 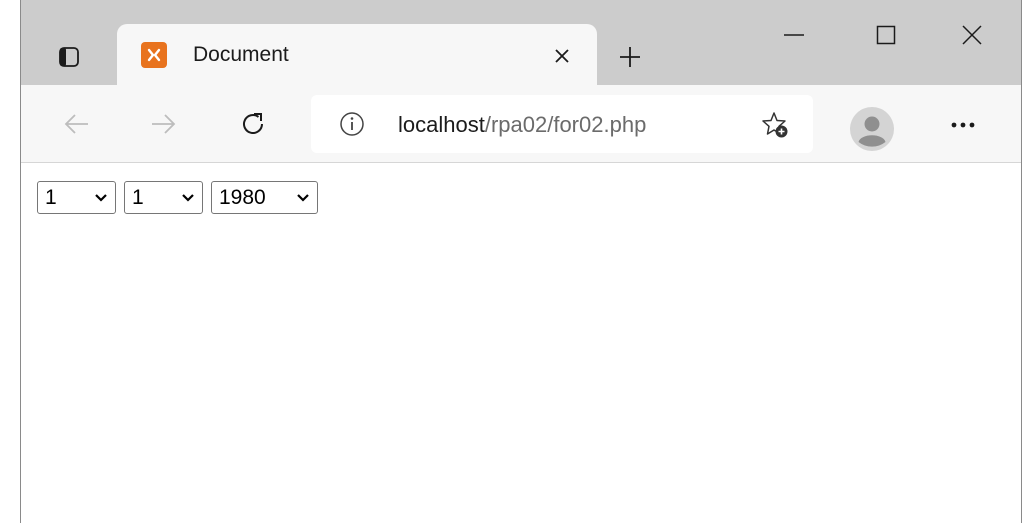 I want to click on url-path: /rpa02/for02.php, so click(x=565, y=124).